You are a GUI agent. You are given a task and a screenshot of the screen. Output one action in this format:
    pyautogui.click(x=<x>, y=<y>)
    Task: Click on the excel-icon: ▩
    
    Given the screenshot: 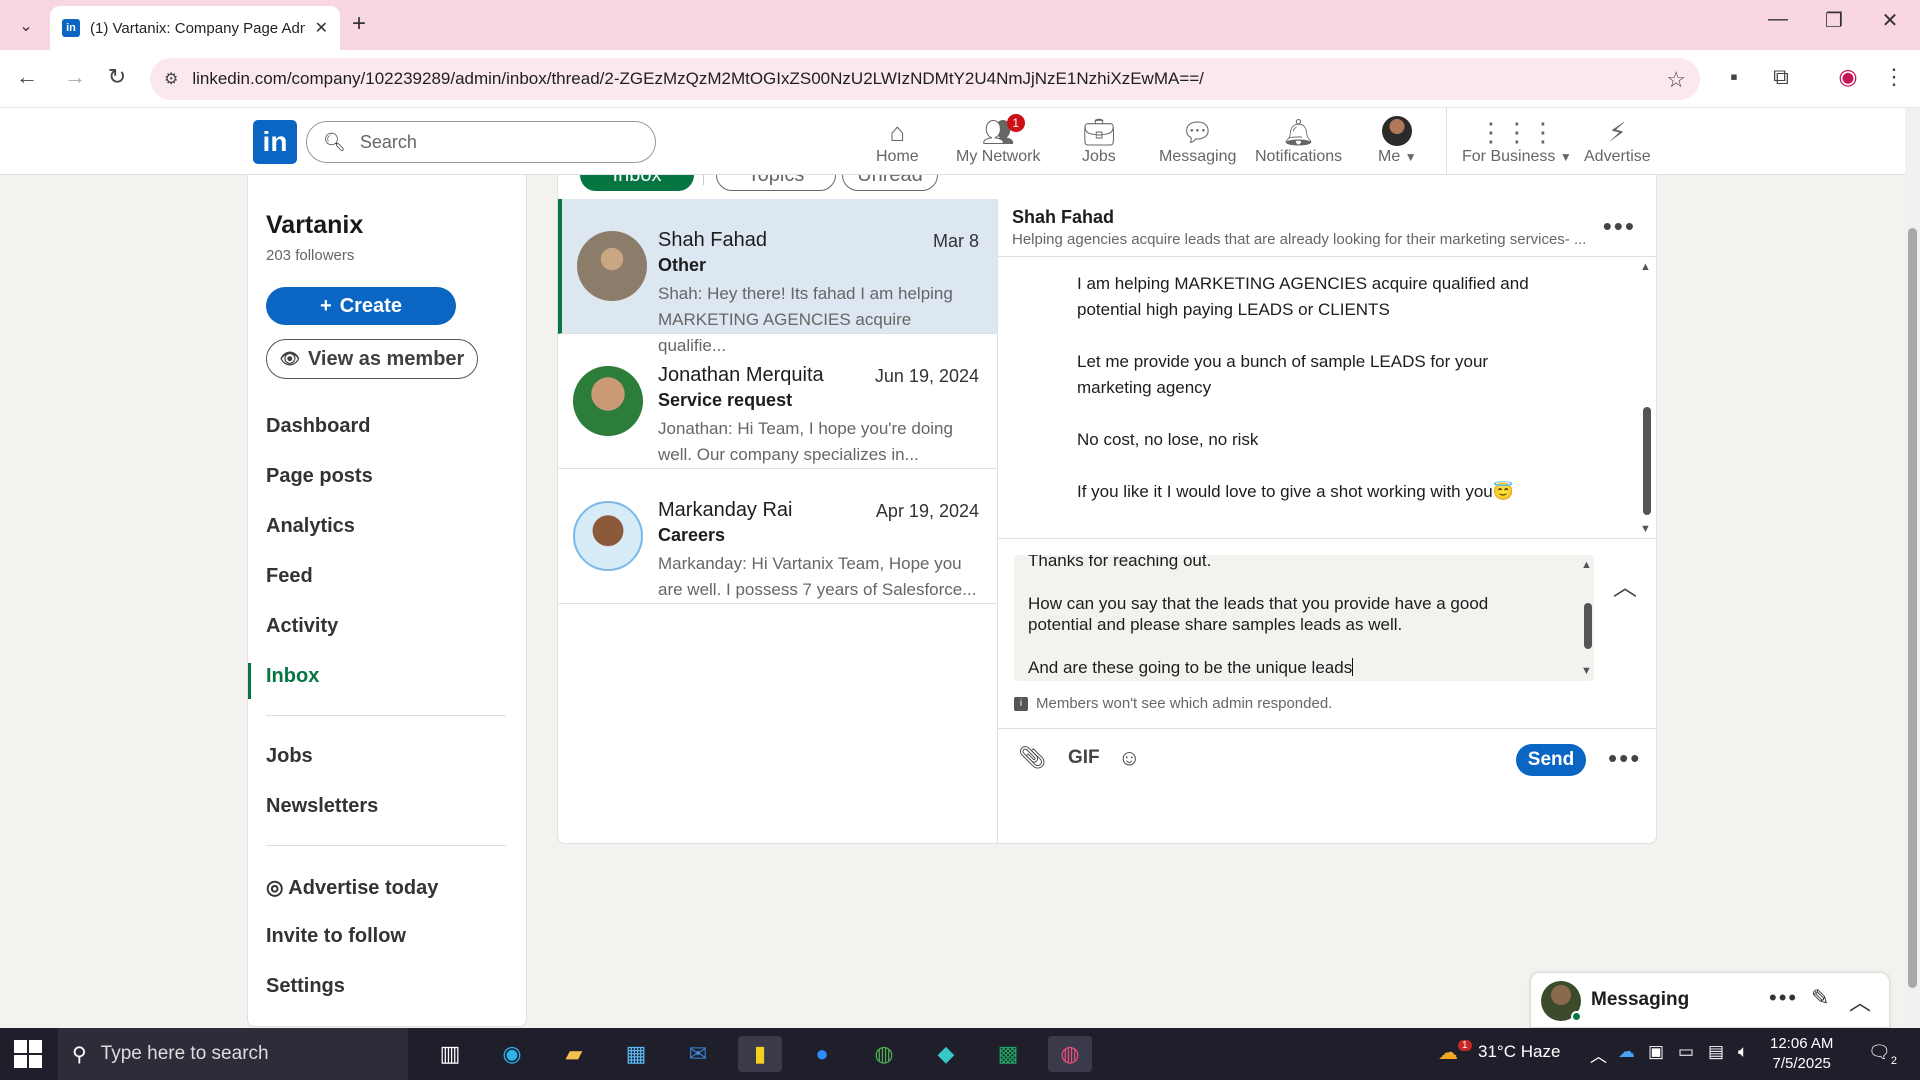 What is the action you would take?
    pyautogui.click(x=1008, y=1054)
    